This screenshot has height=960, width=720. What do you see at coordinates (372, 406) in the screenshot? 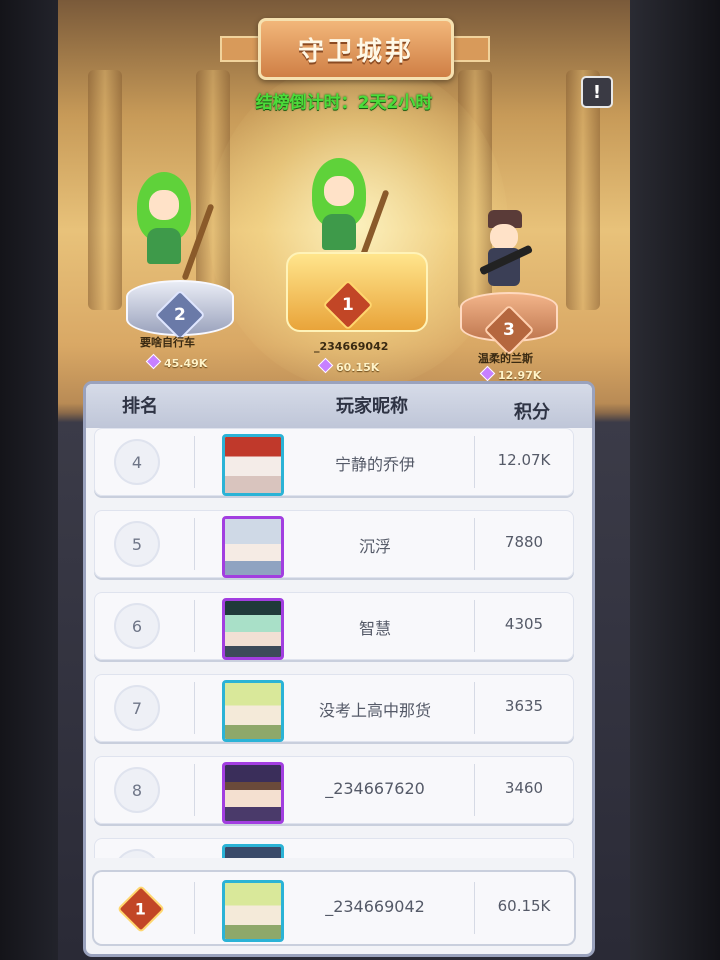
I see `header-name: 玩家昵称` at bounding box center [372, 406].